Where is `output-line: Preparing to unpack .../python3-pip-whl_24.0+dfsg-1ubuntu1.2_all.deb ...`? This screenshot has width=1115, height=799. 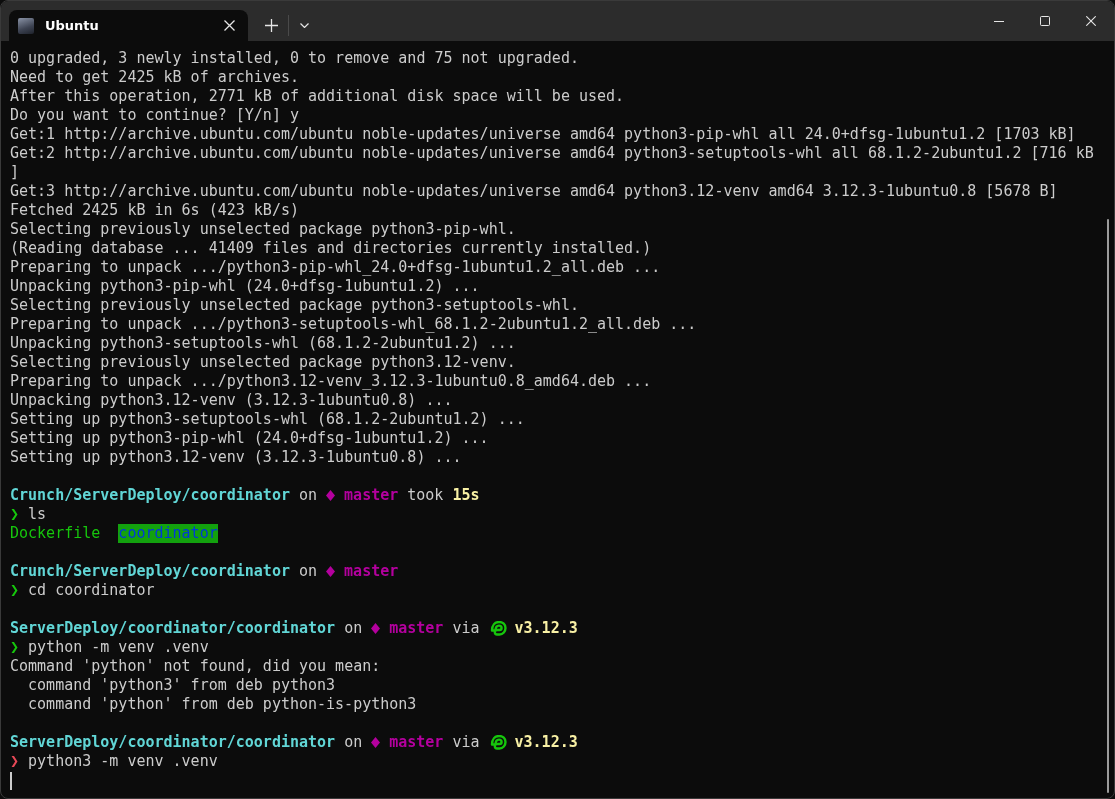 output-line: Preparing to unpack .../python3-pip-whl_24.0+dfsg-1ubuntu1.2_all.deb ... is located at coordinates (335, 267).